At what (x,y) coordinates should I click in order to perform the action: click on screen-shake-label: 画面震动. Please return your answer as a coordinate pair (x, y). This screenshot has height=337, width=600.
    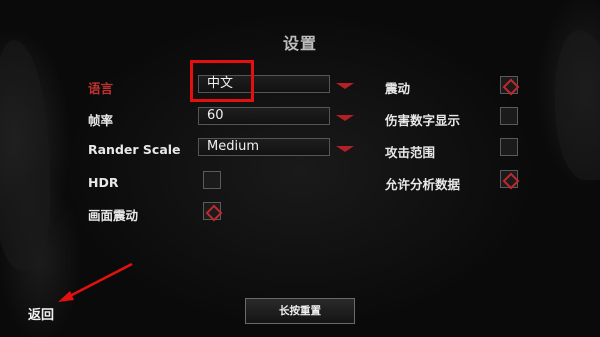
    Looking at the image, I should click on (113, 215).